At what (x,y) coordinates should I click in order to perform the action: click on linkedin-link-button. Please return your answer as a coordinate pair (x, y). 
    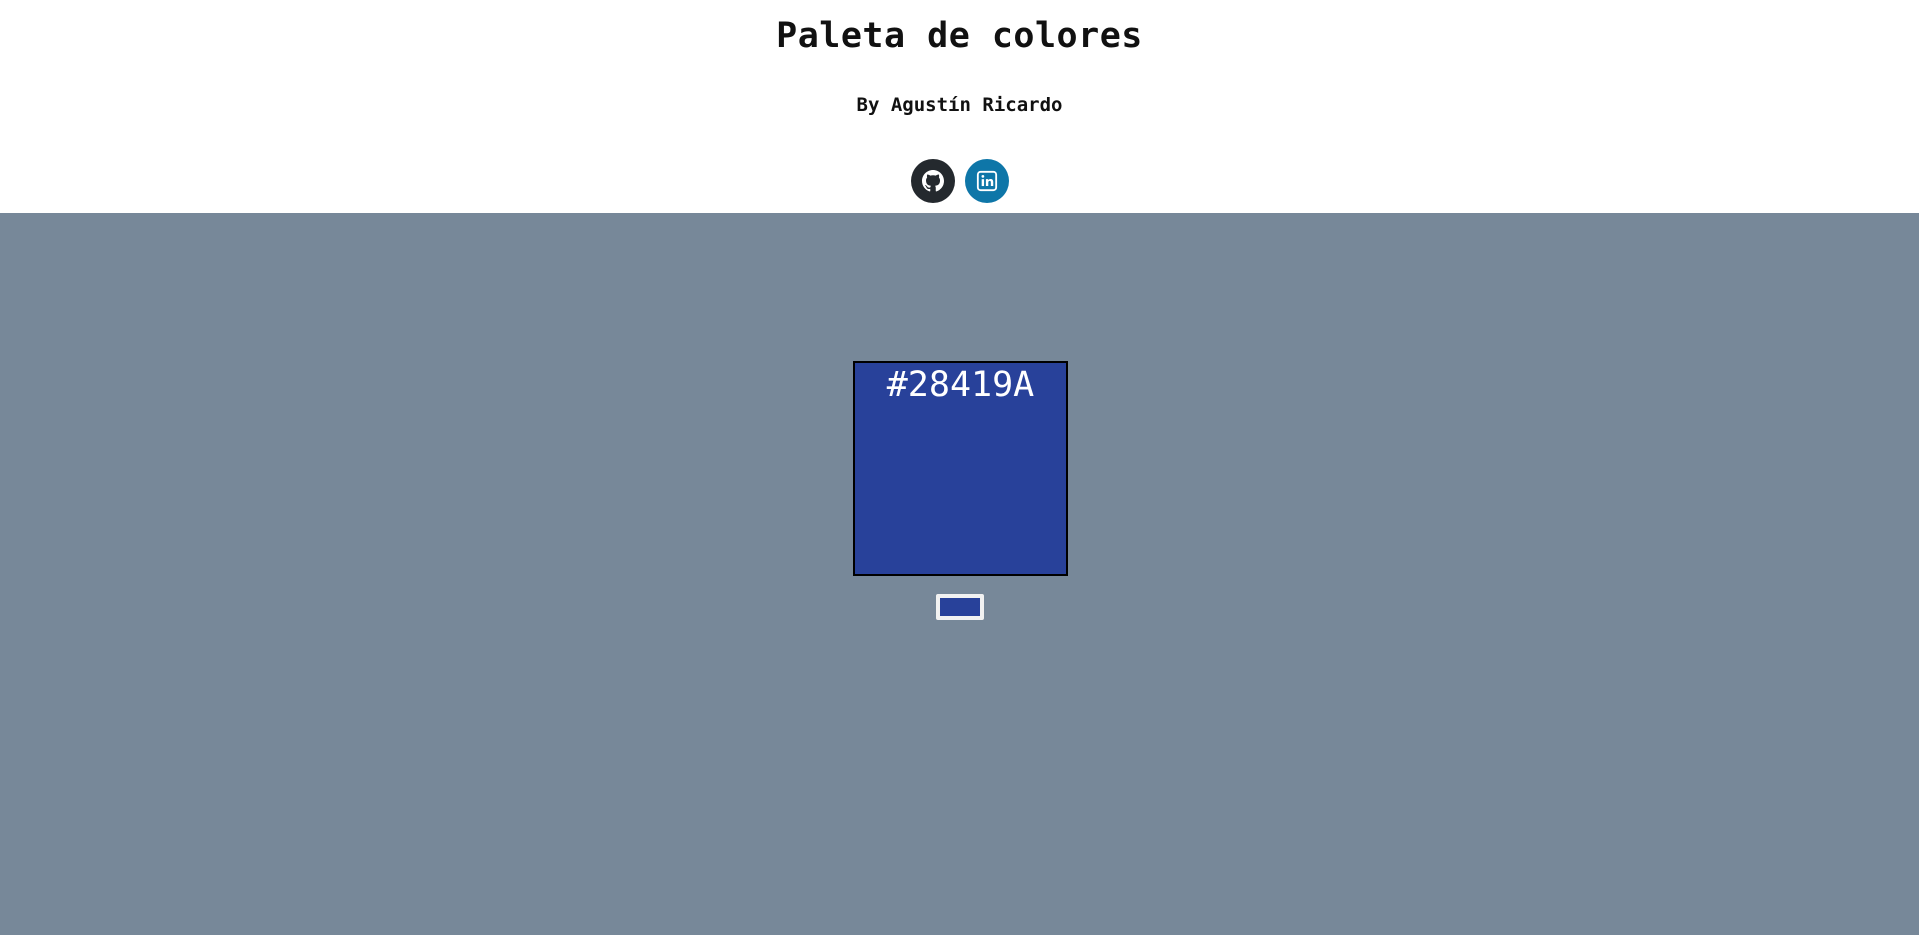
    Looking at the image, I should click on (986, 181).